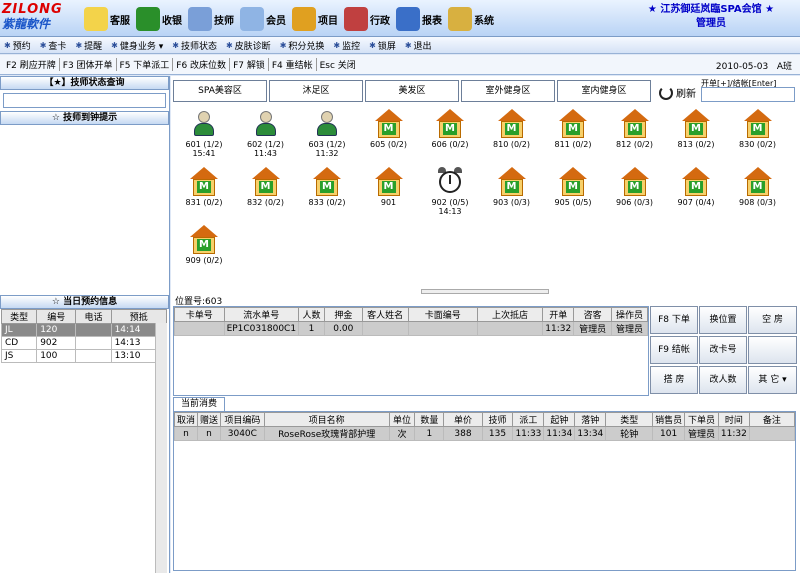 The image size is (800, 573). Describe the element at coordinates (311, 314) in the screenshot. I see `column-header: 人数` at that location.